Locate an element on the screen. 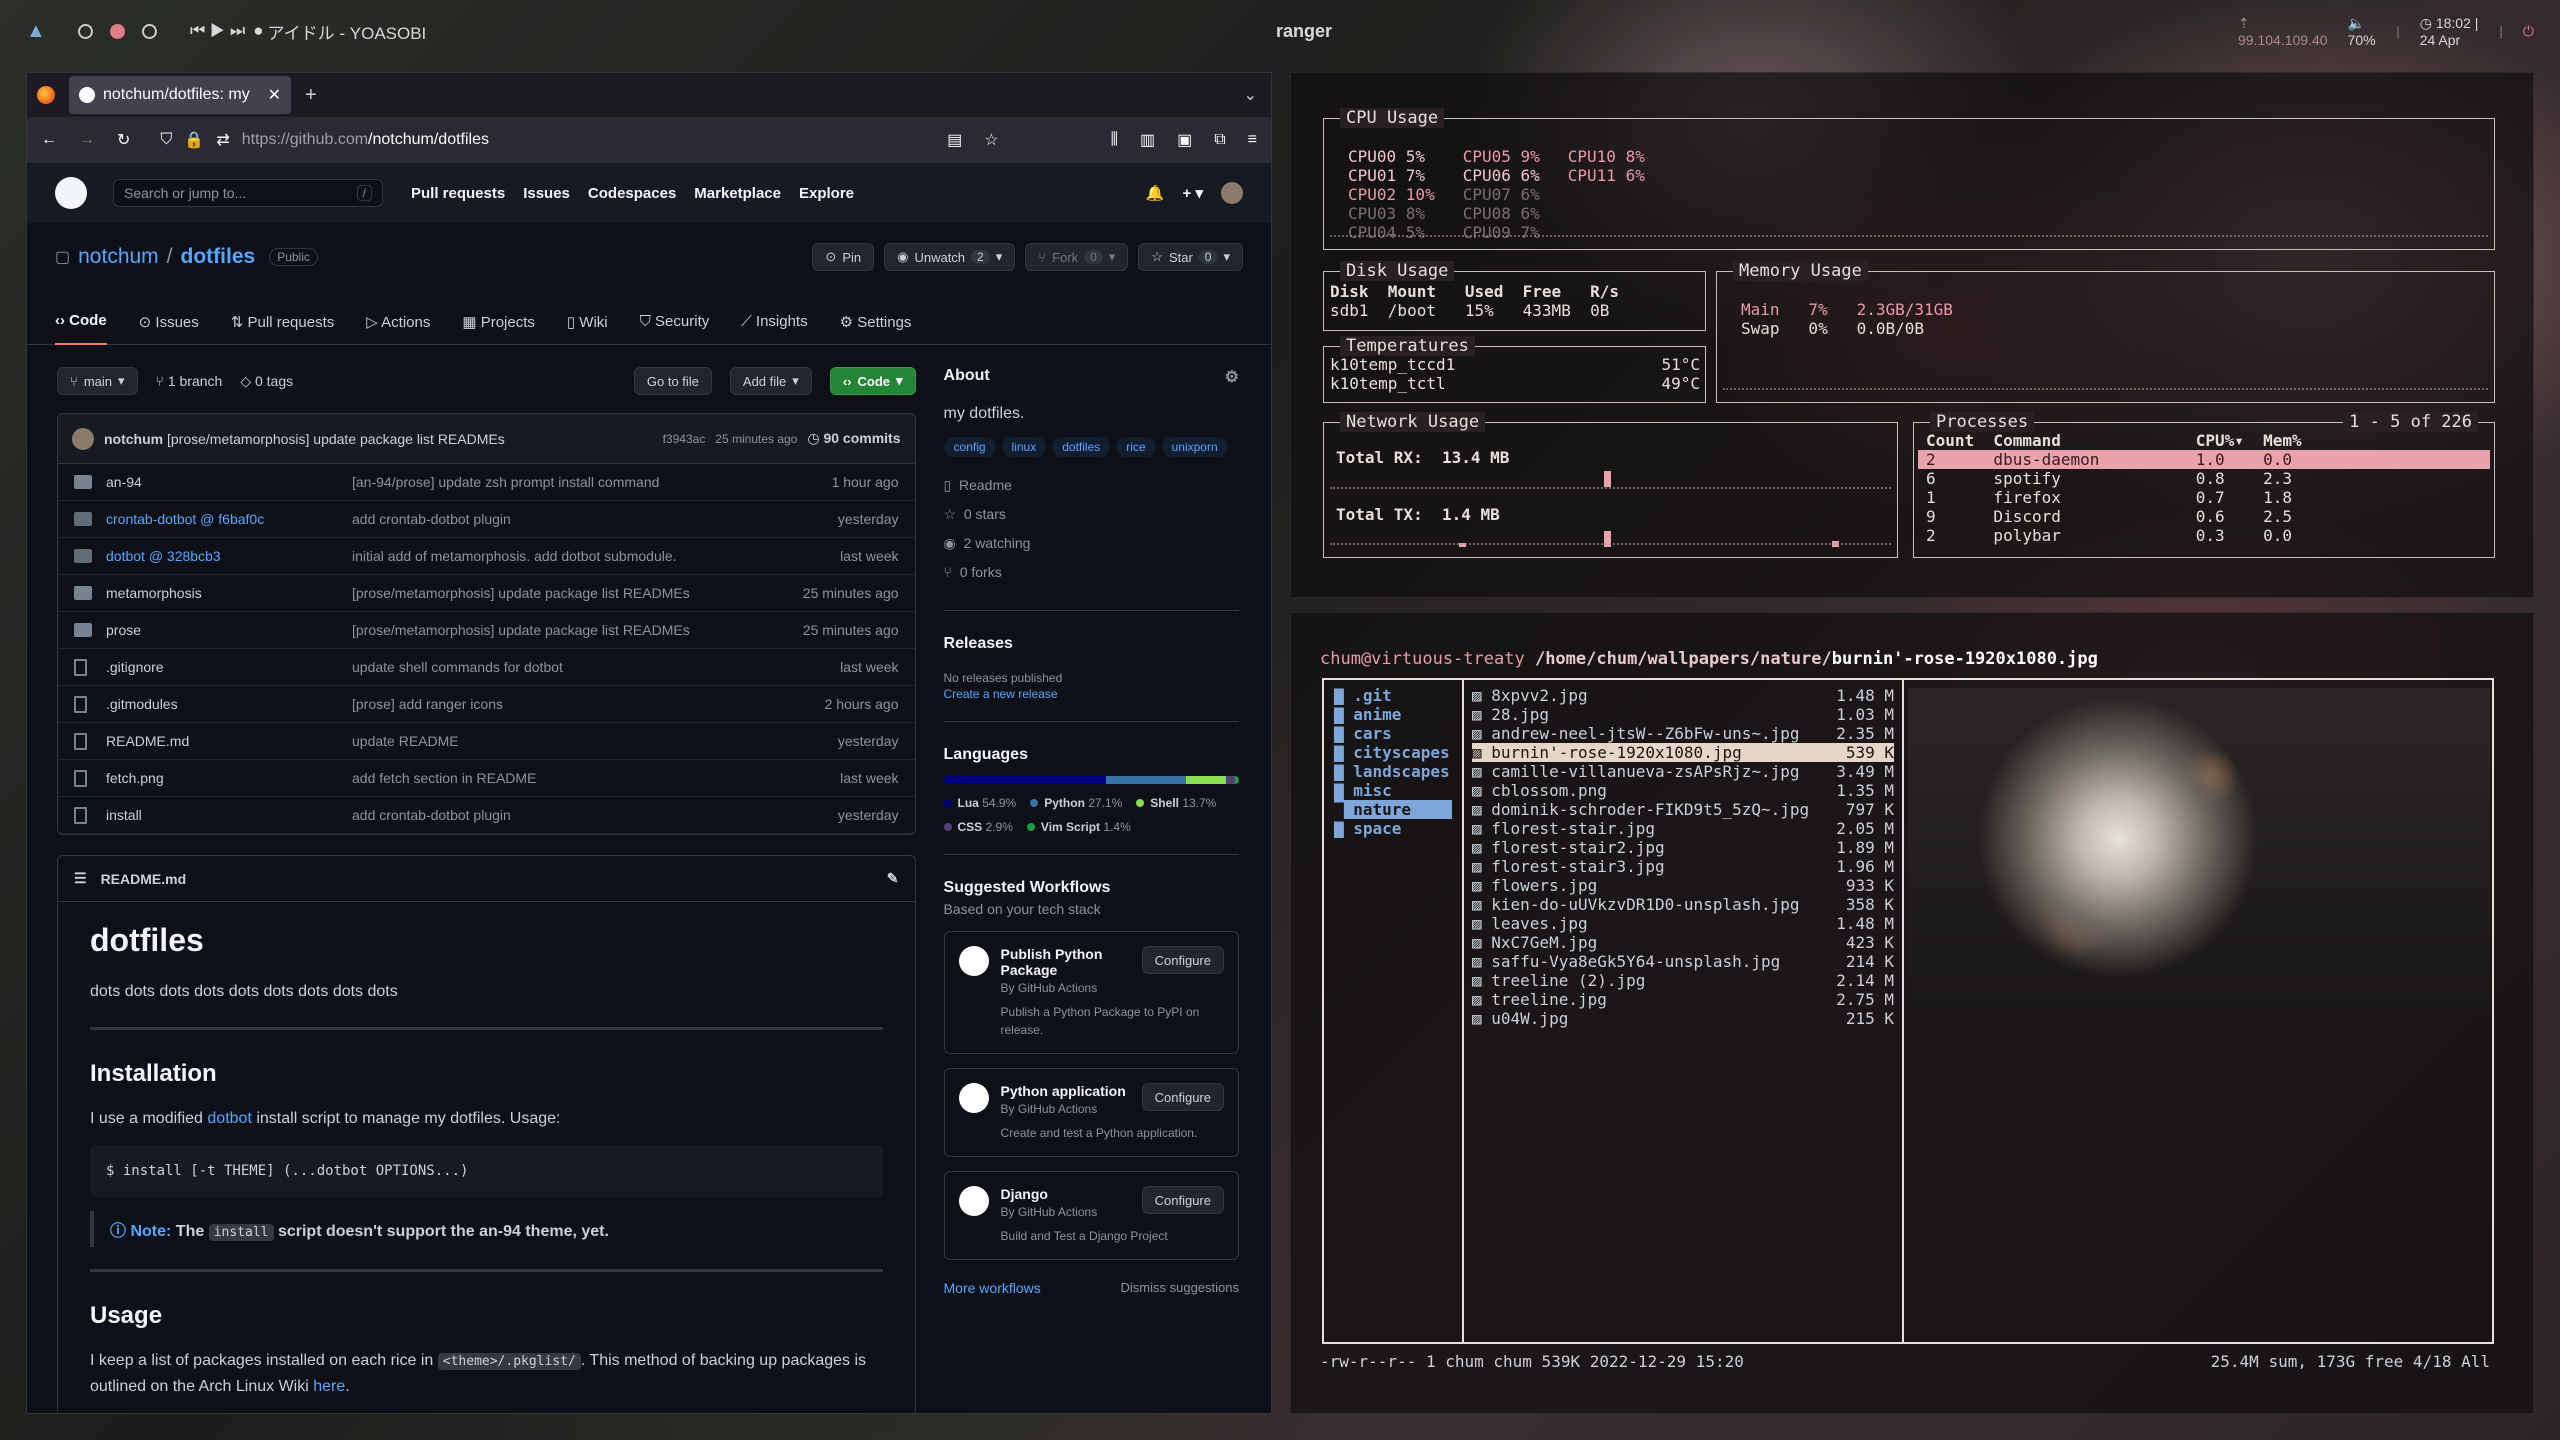  process-row: 9 Discord 0.6 2.5 is located at coordinates (2204, 516).